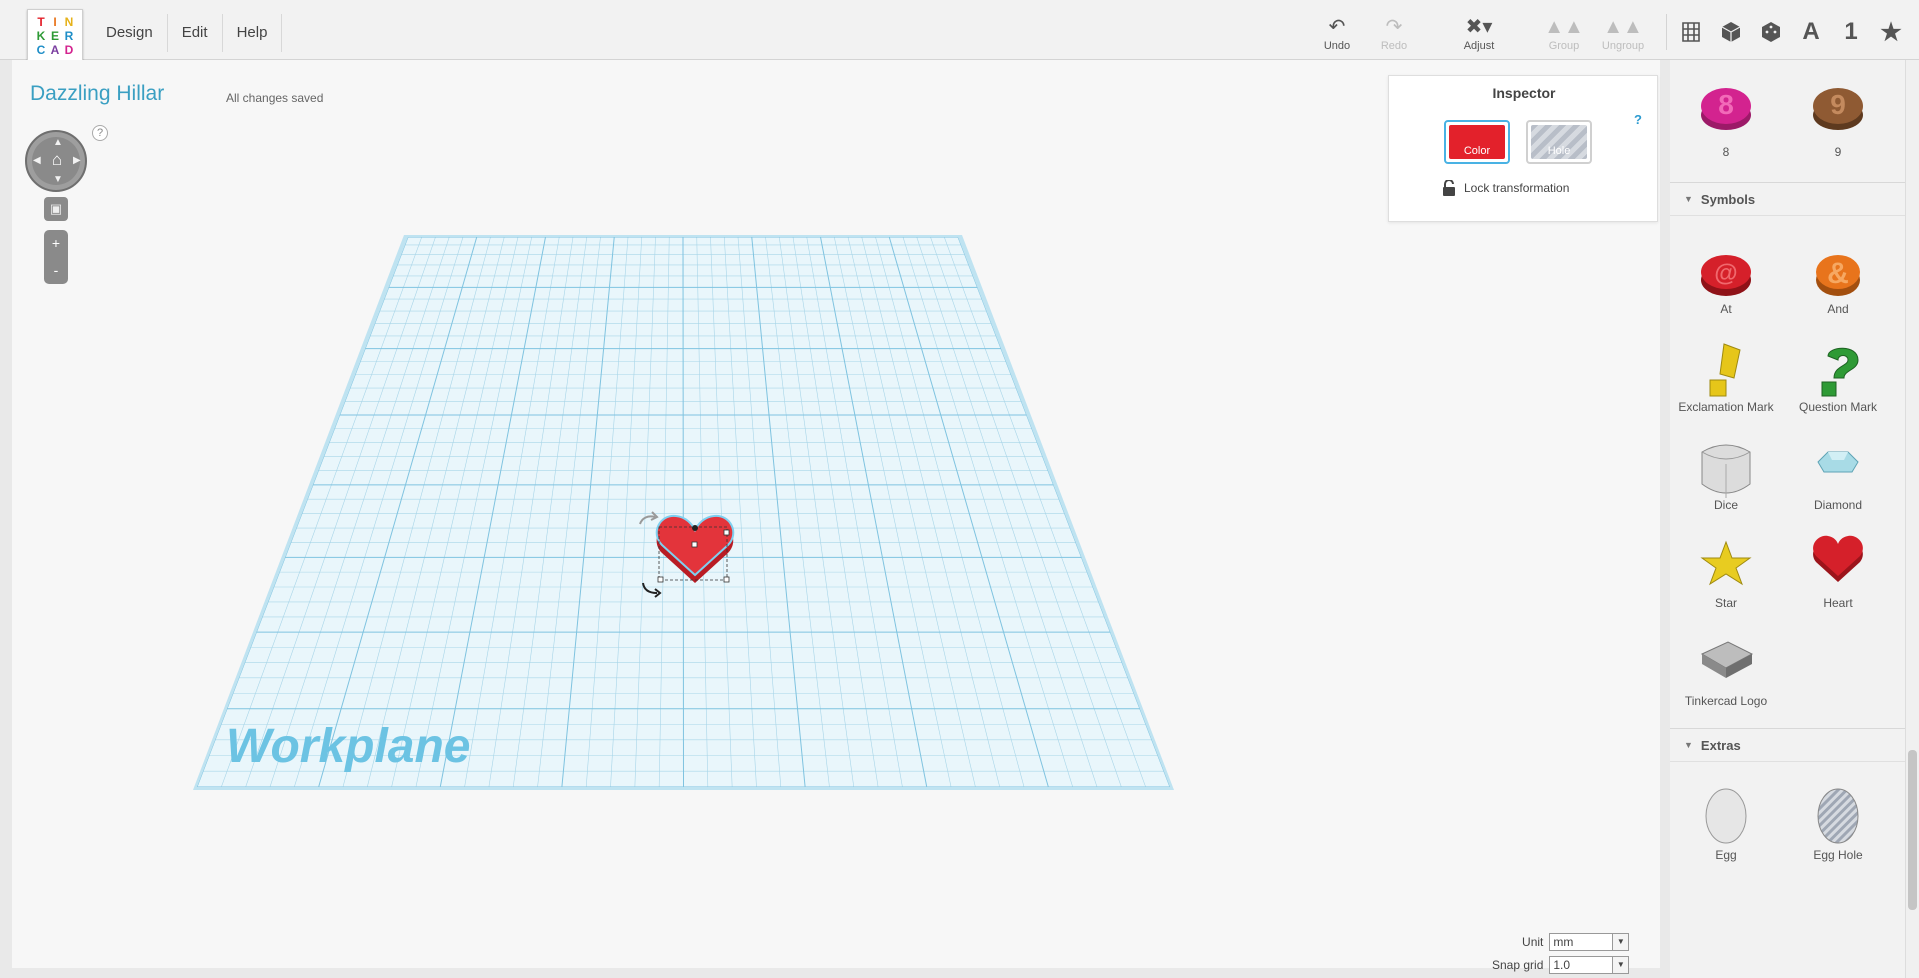 The width and height of the screenshot is (1919, 978). I want to click on adjust-button: ✖▾ Adjust, so click(1479, 34).